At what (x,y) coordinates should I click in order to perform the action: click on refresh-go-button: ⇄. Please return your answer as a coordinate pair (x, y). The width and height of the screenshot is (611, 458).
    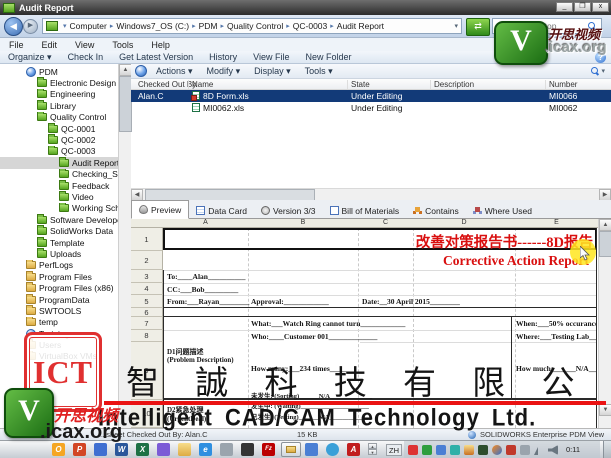
    Looking at the image, I should click on (478, 27).